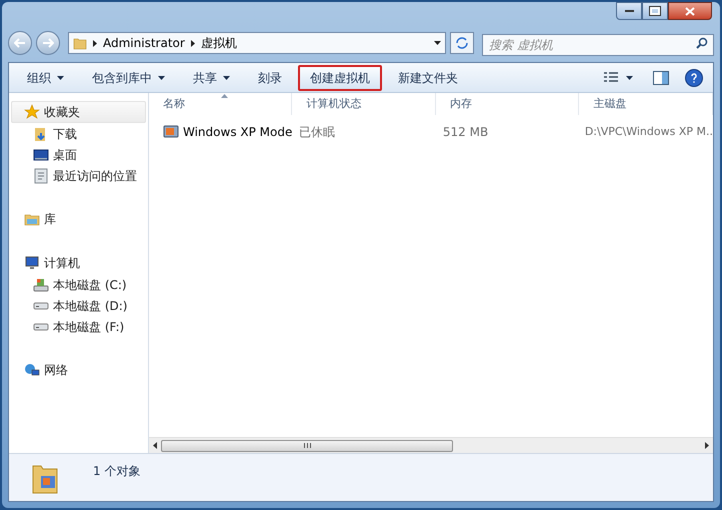 The image size is (722, 510). Describe the element at coordinates (78, 370) in the screenshot. I see `sidebar-item: 网络` at that location.